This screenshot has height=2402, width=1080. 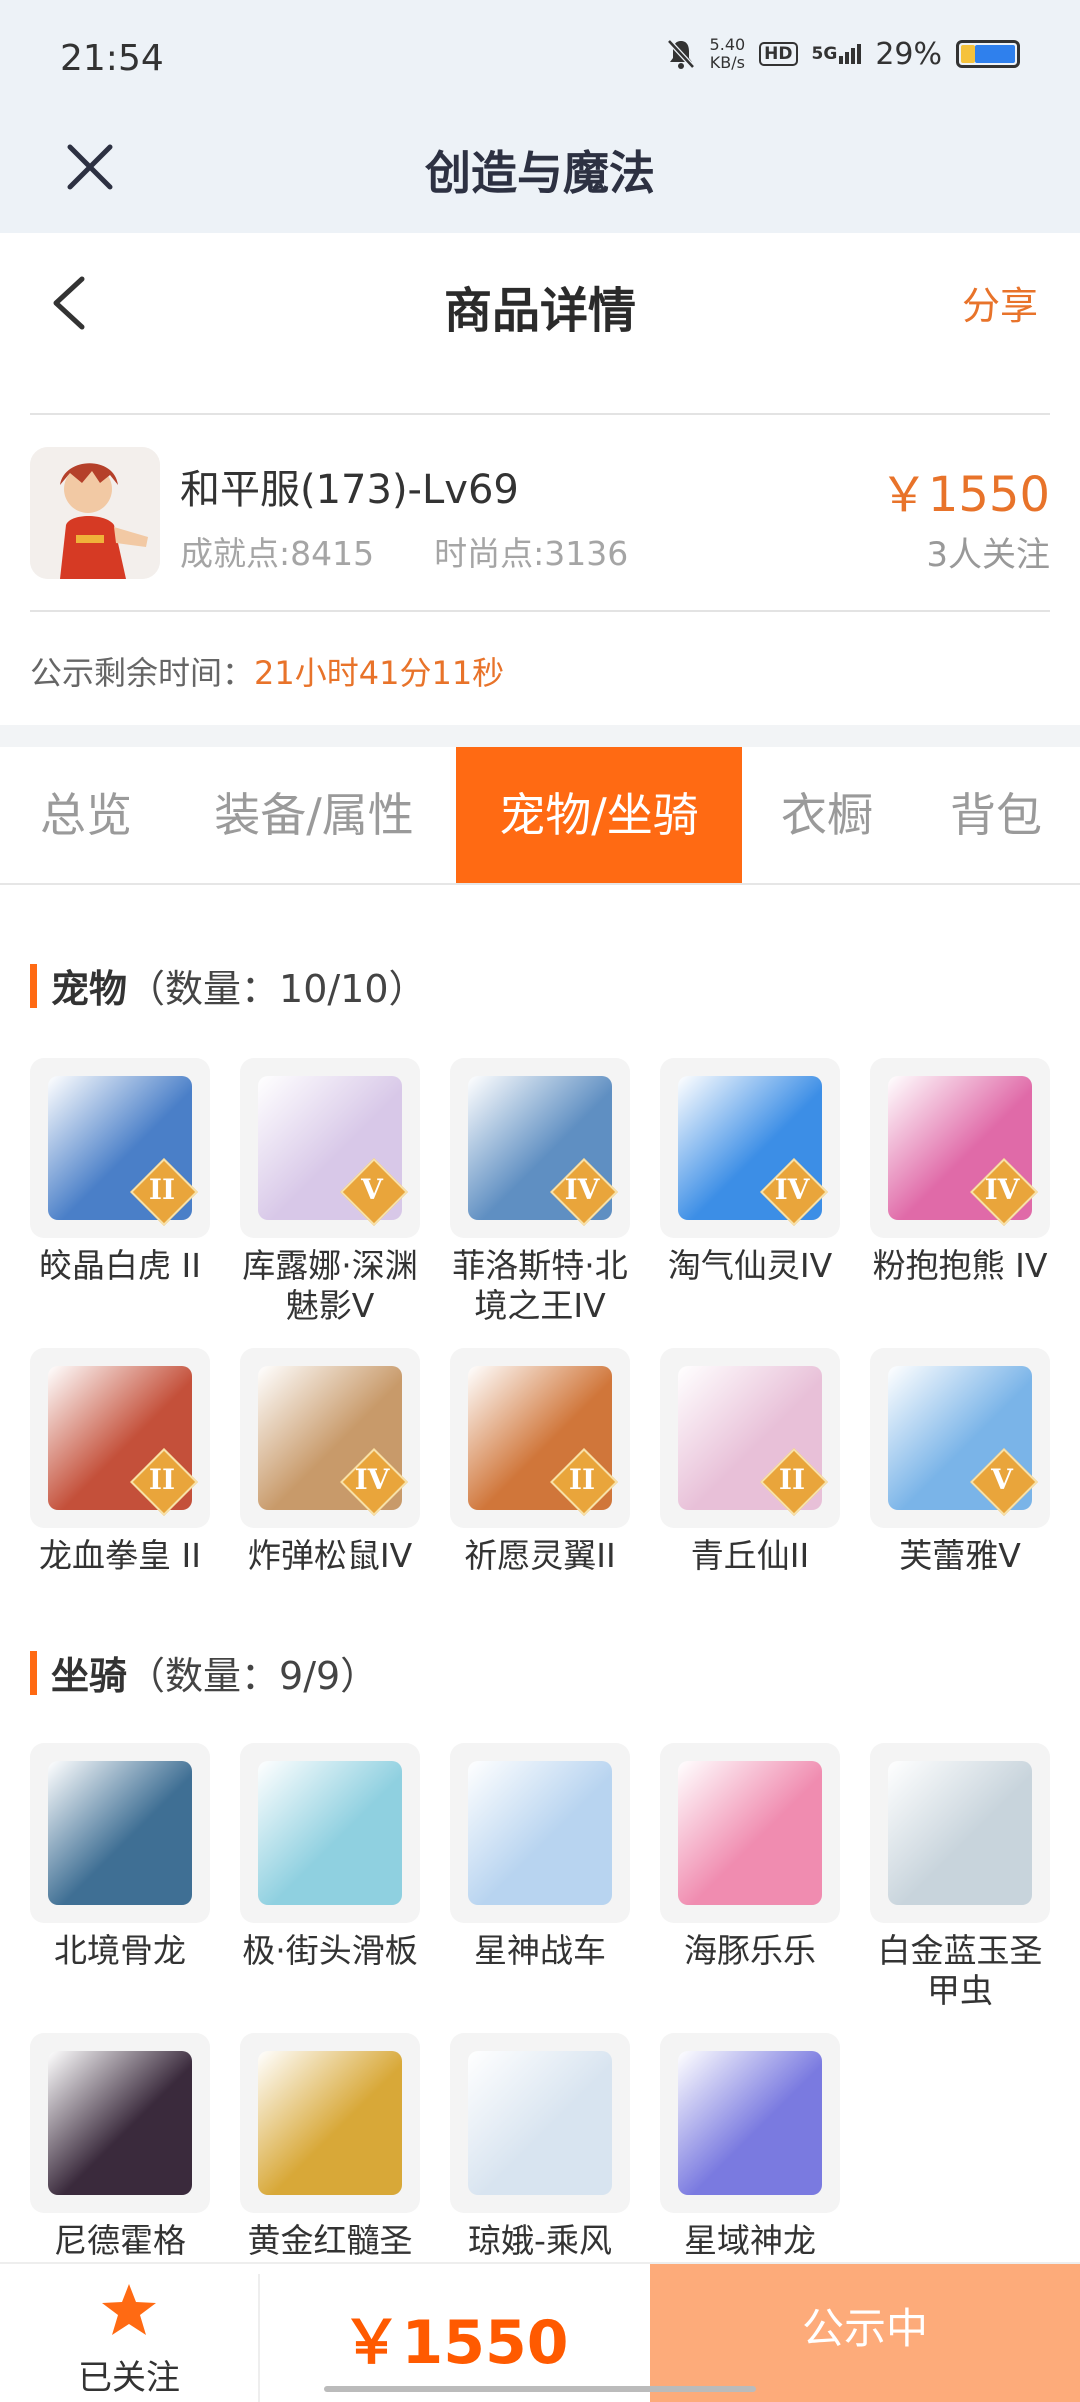 What do you see at coordinates (540, 2389) in the screenshot?
I see `home-indicator` at bounding box center [540, 2389].